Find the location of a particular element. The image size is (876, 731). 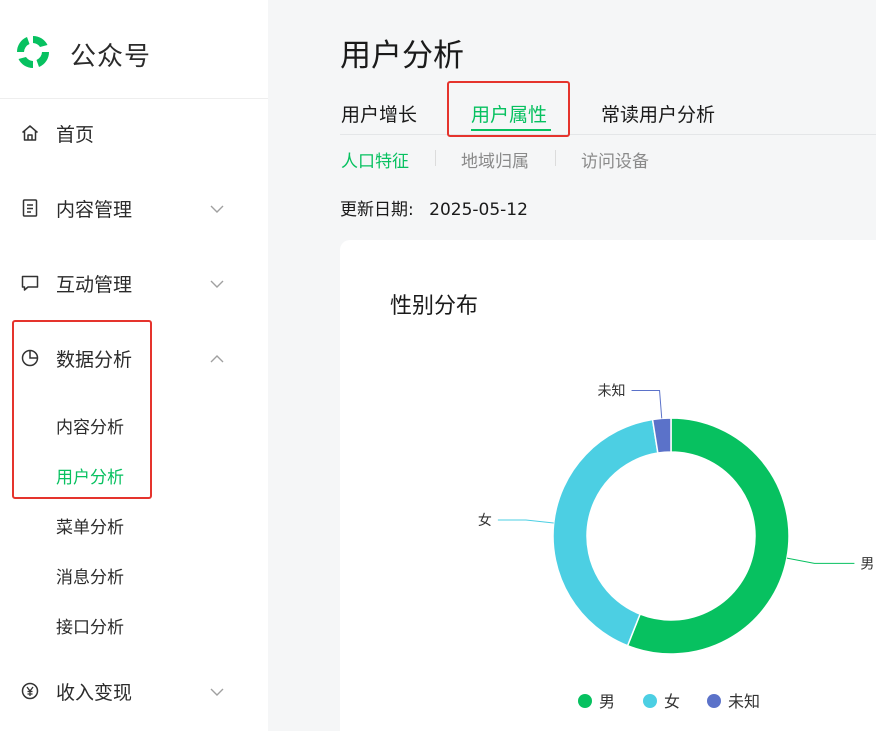

donut-label-female: 女 is located at coordinates (485, 520).